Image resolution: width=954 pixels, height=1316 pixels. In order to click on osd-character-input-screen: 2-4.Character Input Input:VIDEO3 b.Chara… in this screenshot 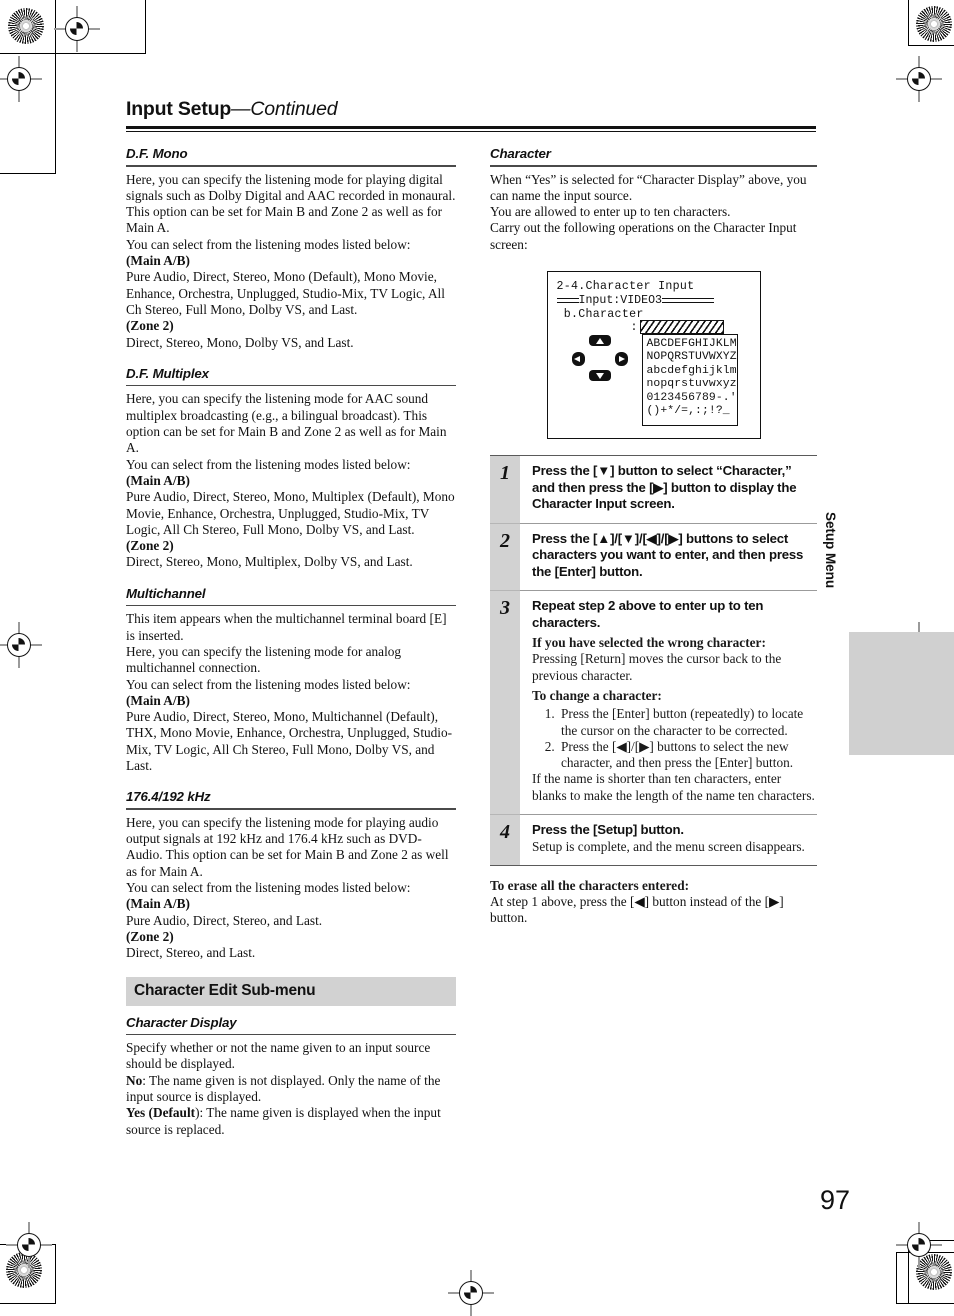, I will do `click(653, 355)`.